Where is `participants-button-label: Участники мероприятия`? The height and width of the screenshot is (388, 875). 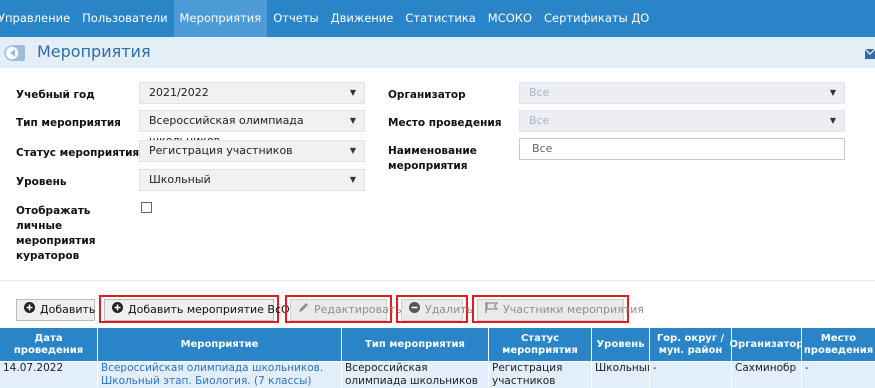 participants-button-label: Участники мероприятия is located at coordinates (573, 309).